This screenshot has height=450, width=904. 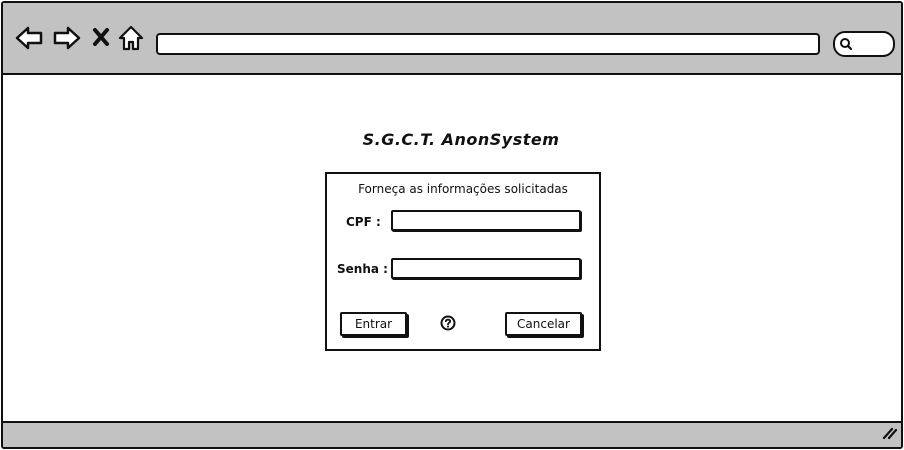 I want to click on form-caption: Forneça as informações solicitadas, so click(x=463, y=189).